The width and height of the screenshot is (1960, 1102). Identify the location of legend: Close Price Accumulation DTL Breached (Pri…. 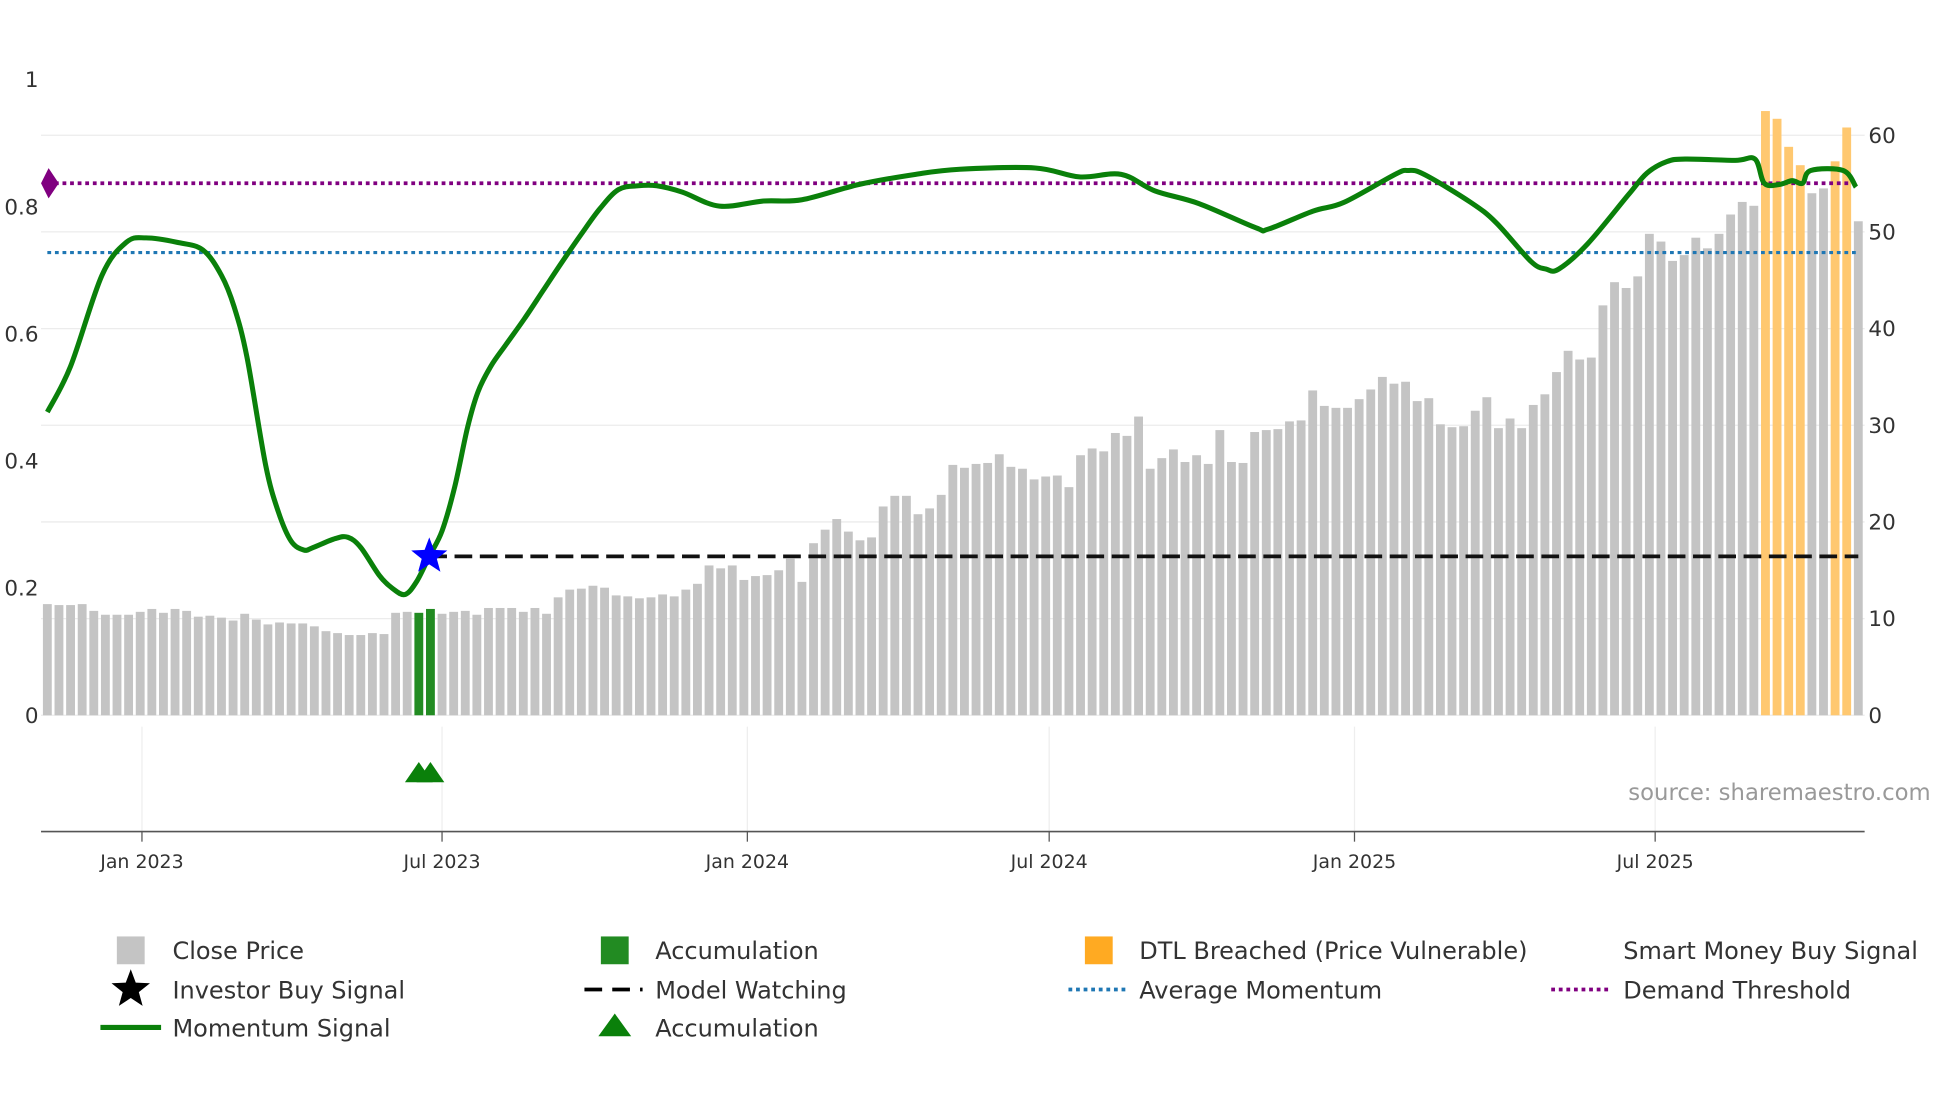
(1009, 989).